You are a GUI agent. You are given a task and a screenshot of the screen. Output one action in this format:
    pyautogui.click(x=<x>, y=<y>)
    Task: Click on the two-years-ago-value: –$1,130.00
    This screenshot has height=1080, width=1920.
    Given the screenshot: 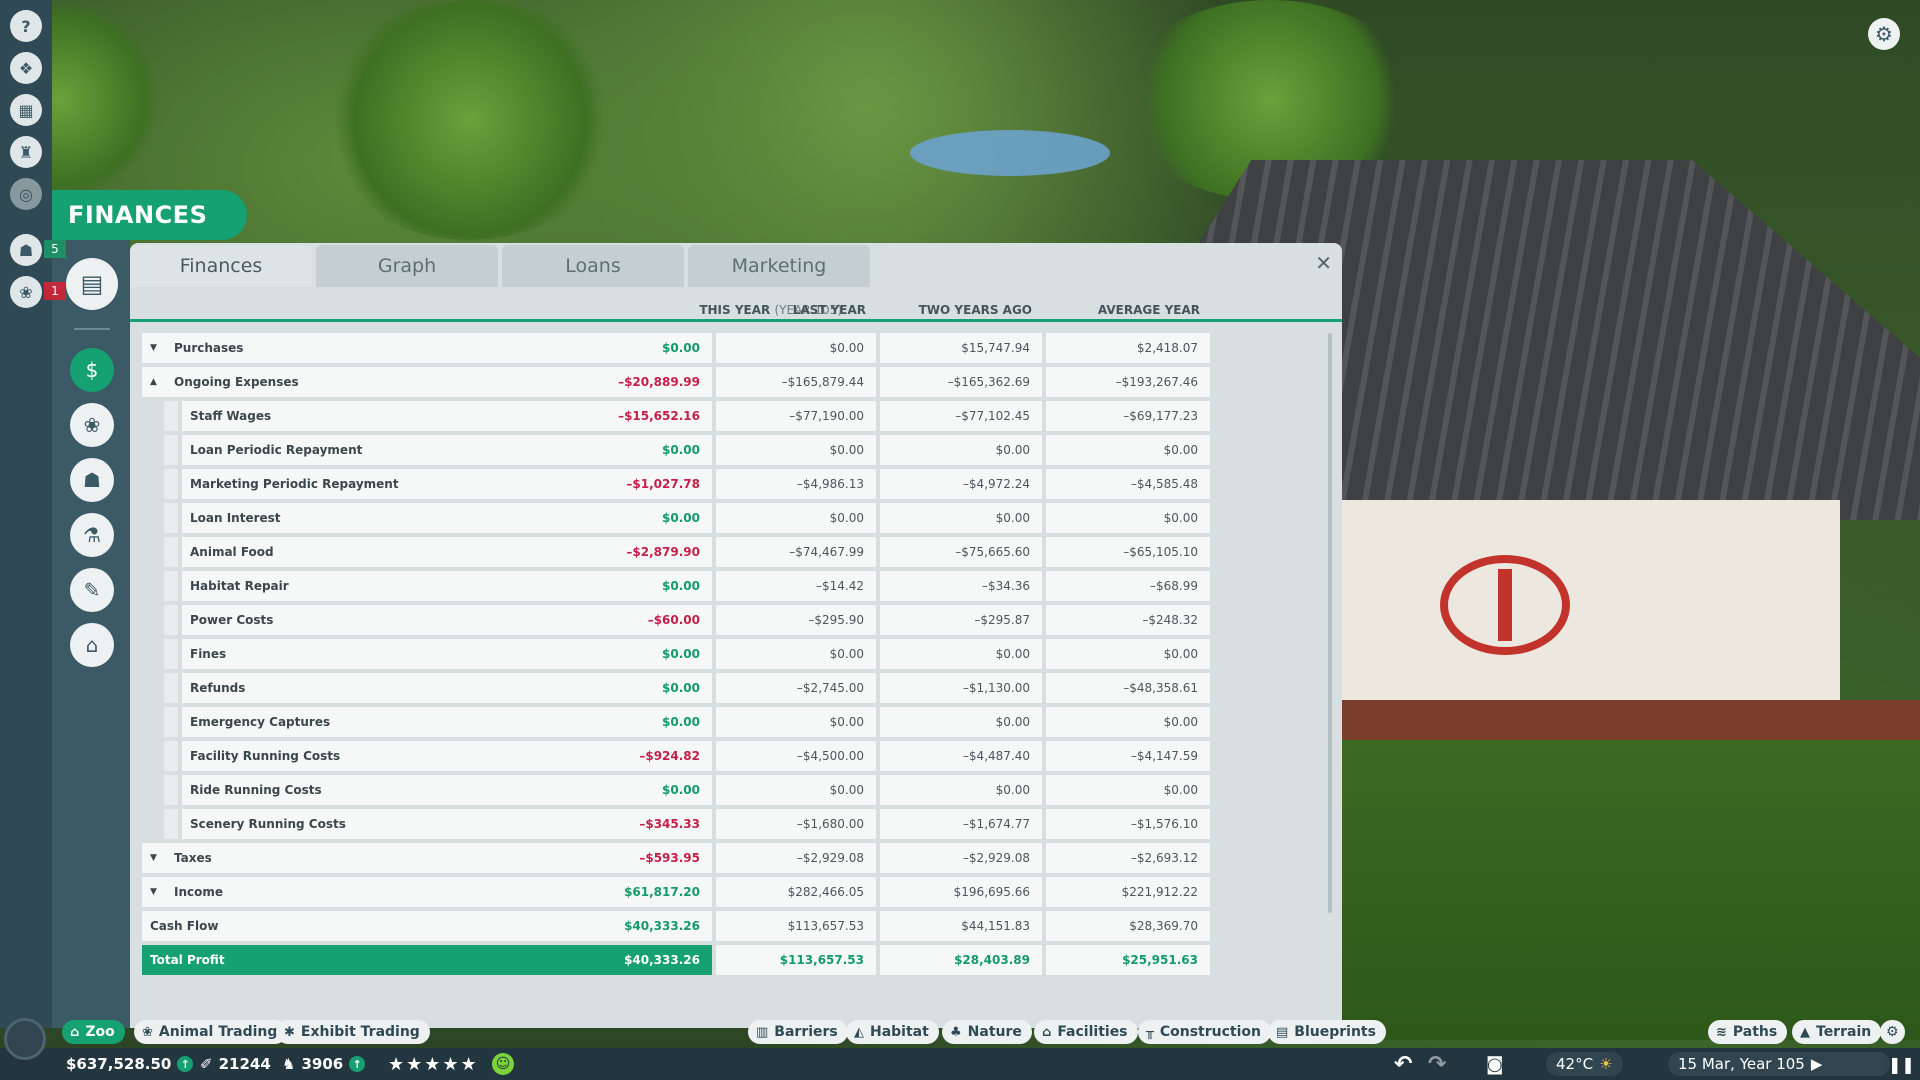 What is the action you would take?
    pyautogui.click(x=961, y=688)
    